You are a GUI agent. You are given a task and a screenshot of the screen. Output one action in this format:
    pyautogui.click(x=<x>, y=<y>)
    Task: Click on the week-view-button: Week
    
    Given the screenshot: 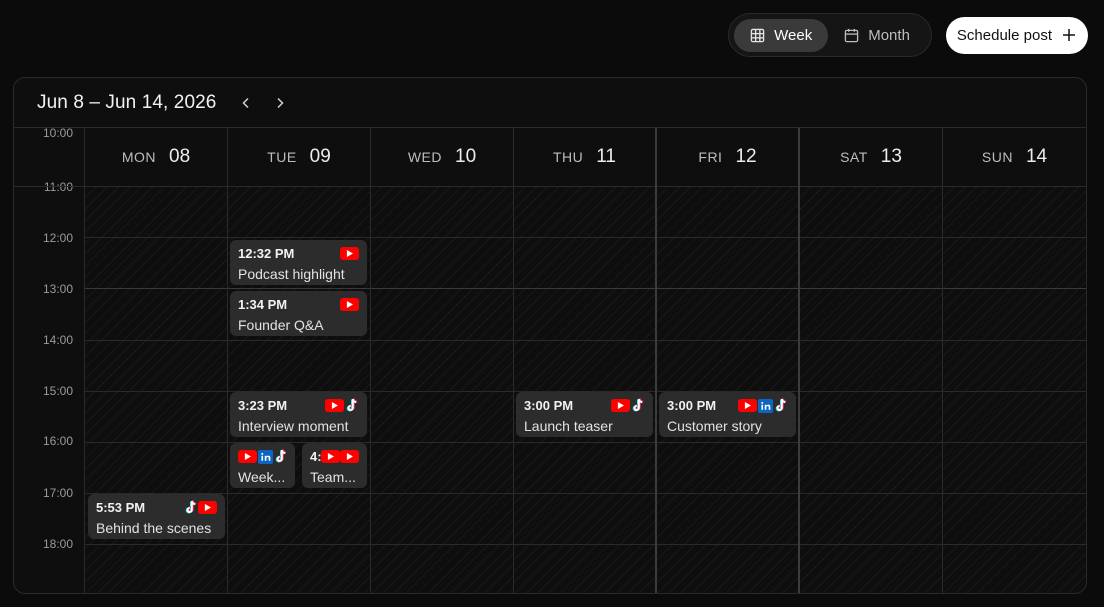 What is the action you would take?
    pyautogui.click(x=781, y=35)
    